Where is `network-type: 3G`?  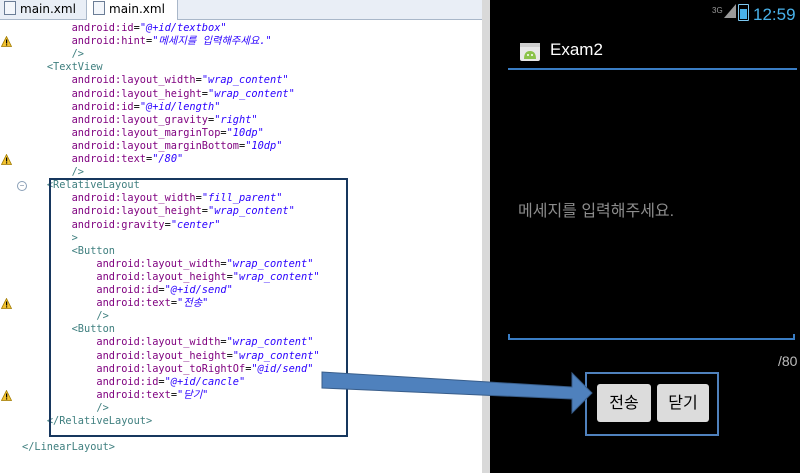 network-type: 3G is located at coordinates (717, 10).